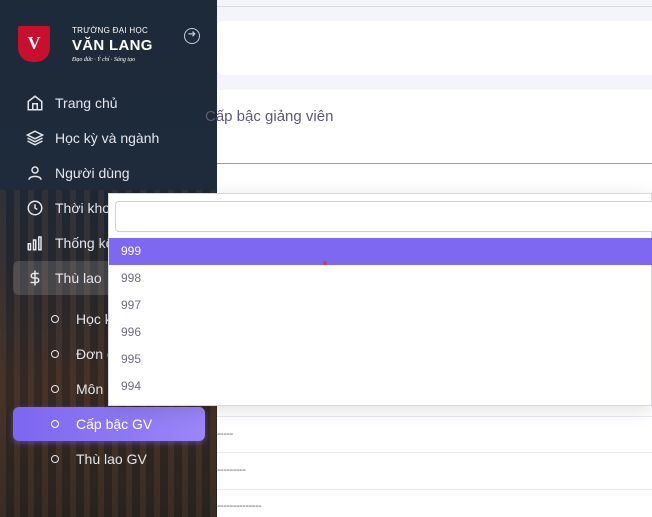  I want to click on sidebar-item-label: Trang chủ, so click(86, 103).